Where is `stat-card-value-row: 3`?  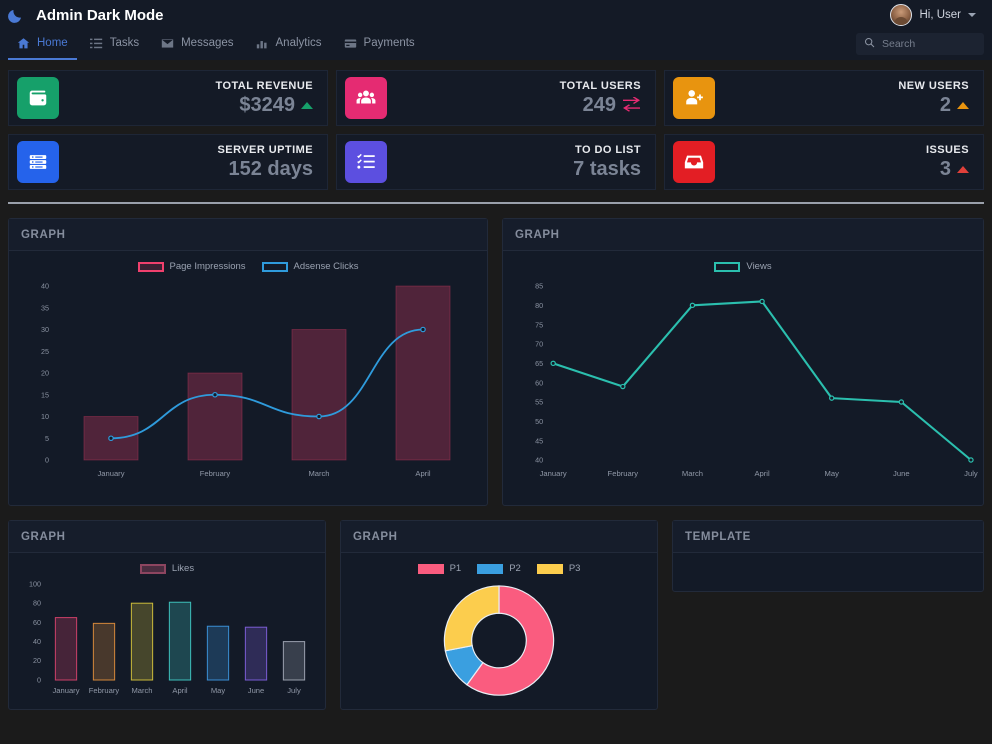 stat-card-value-row: 3 is located at coordinates (947, 169).